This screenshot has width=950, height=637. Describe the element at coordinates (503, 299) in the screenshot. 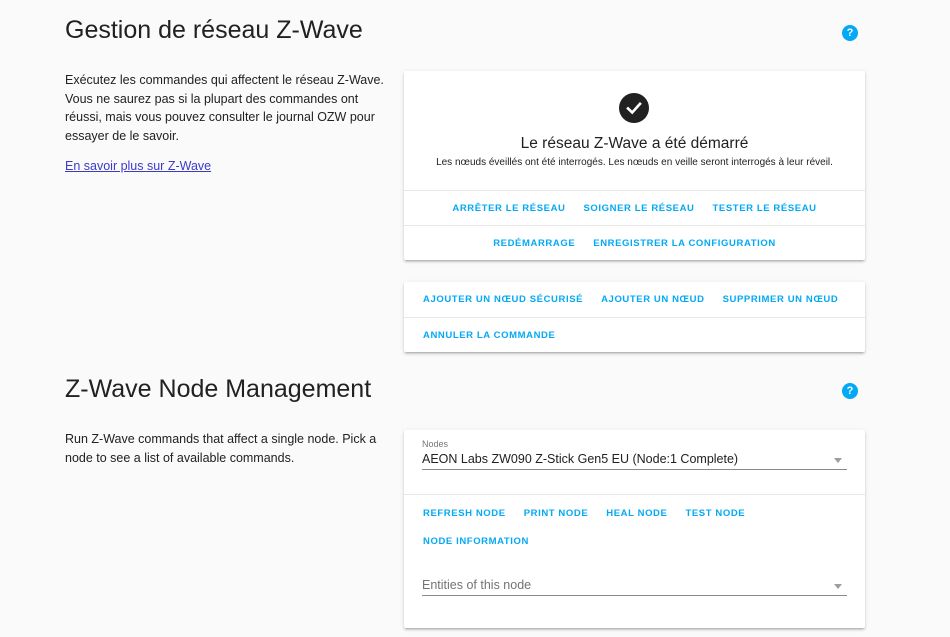

I see `add-secure-node-button: AJOUTER UN NŒUD SÉCURISÉ` at that location.